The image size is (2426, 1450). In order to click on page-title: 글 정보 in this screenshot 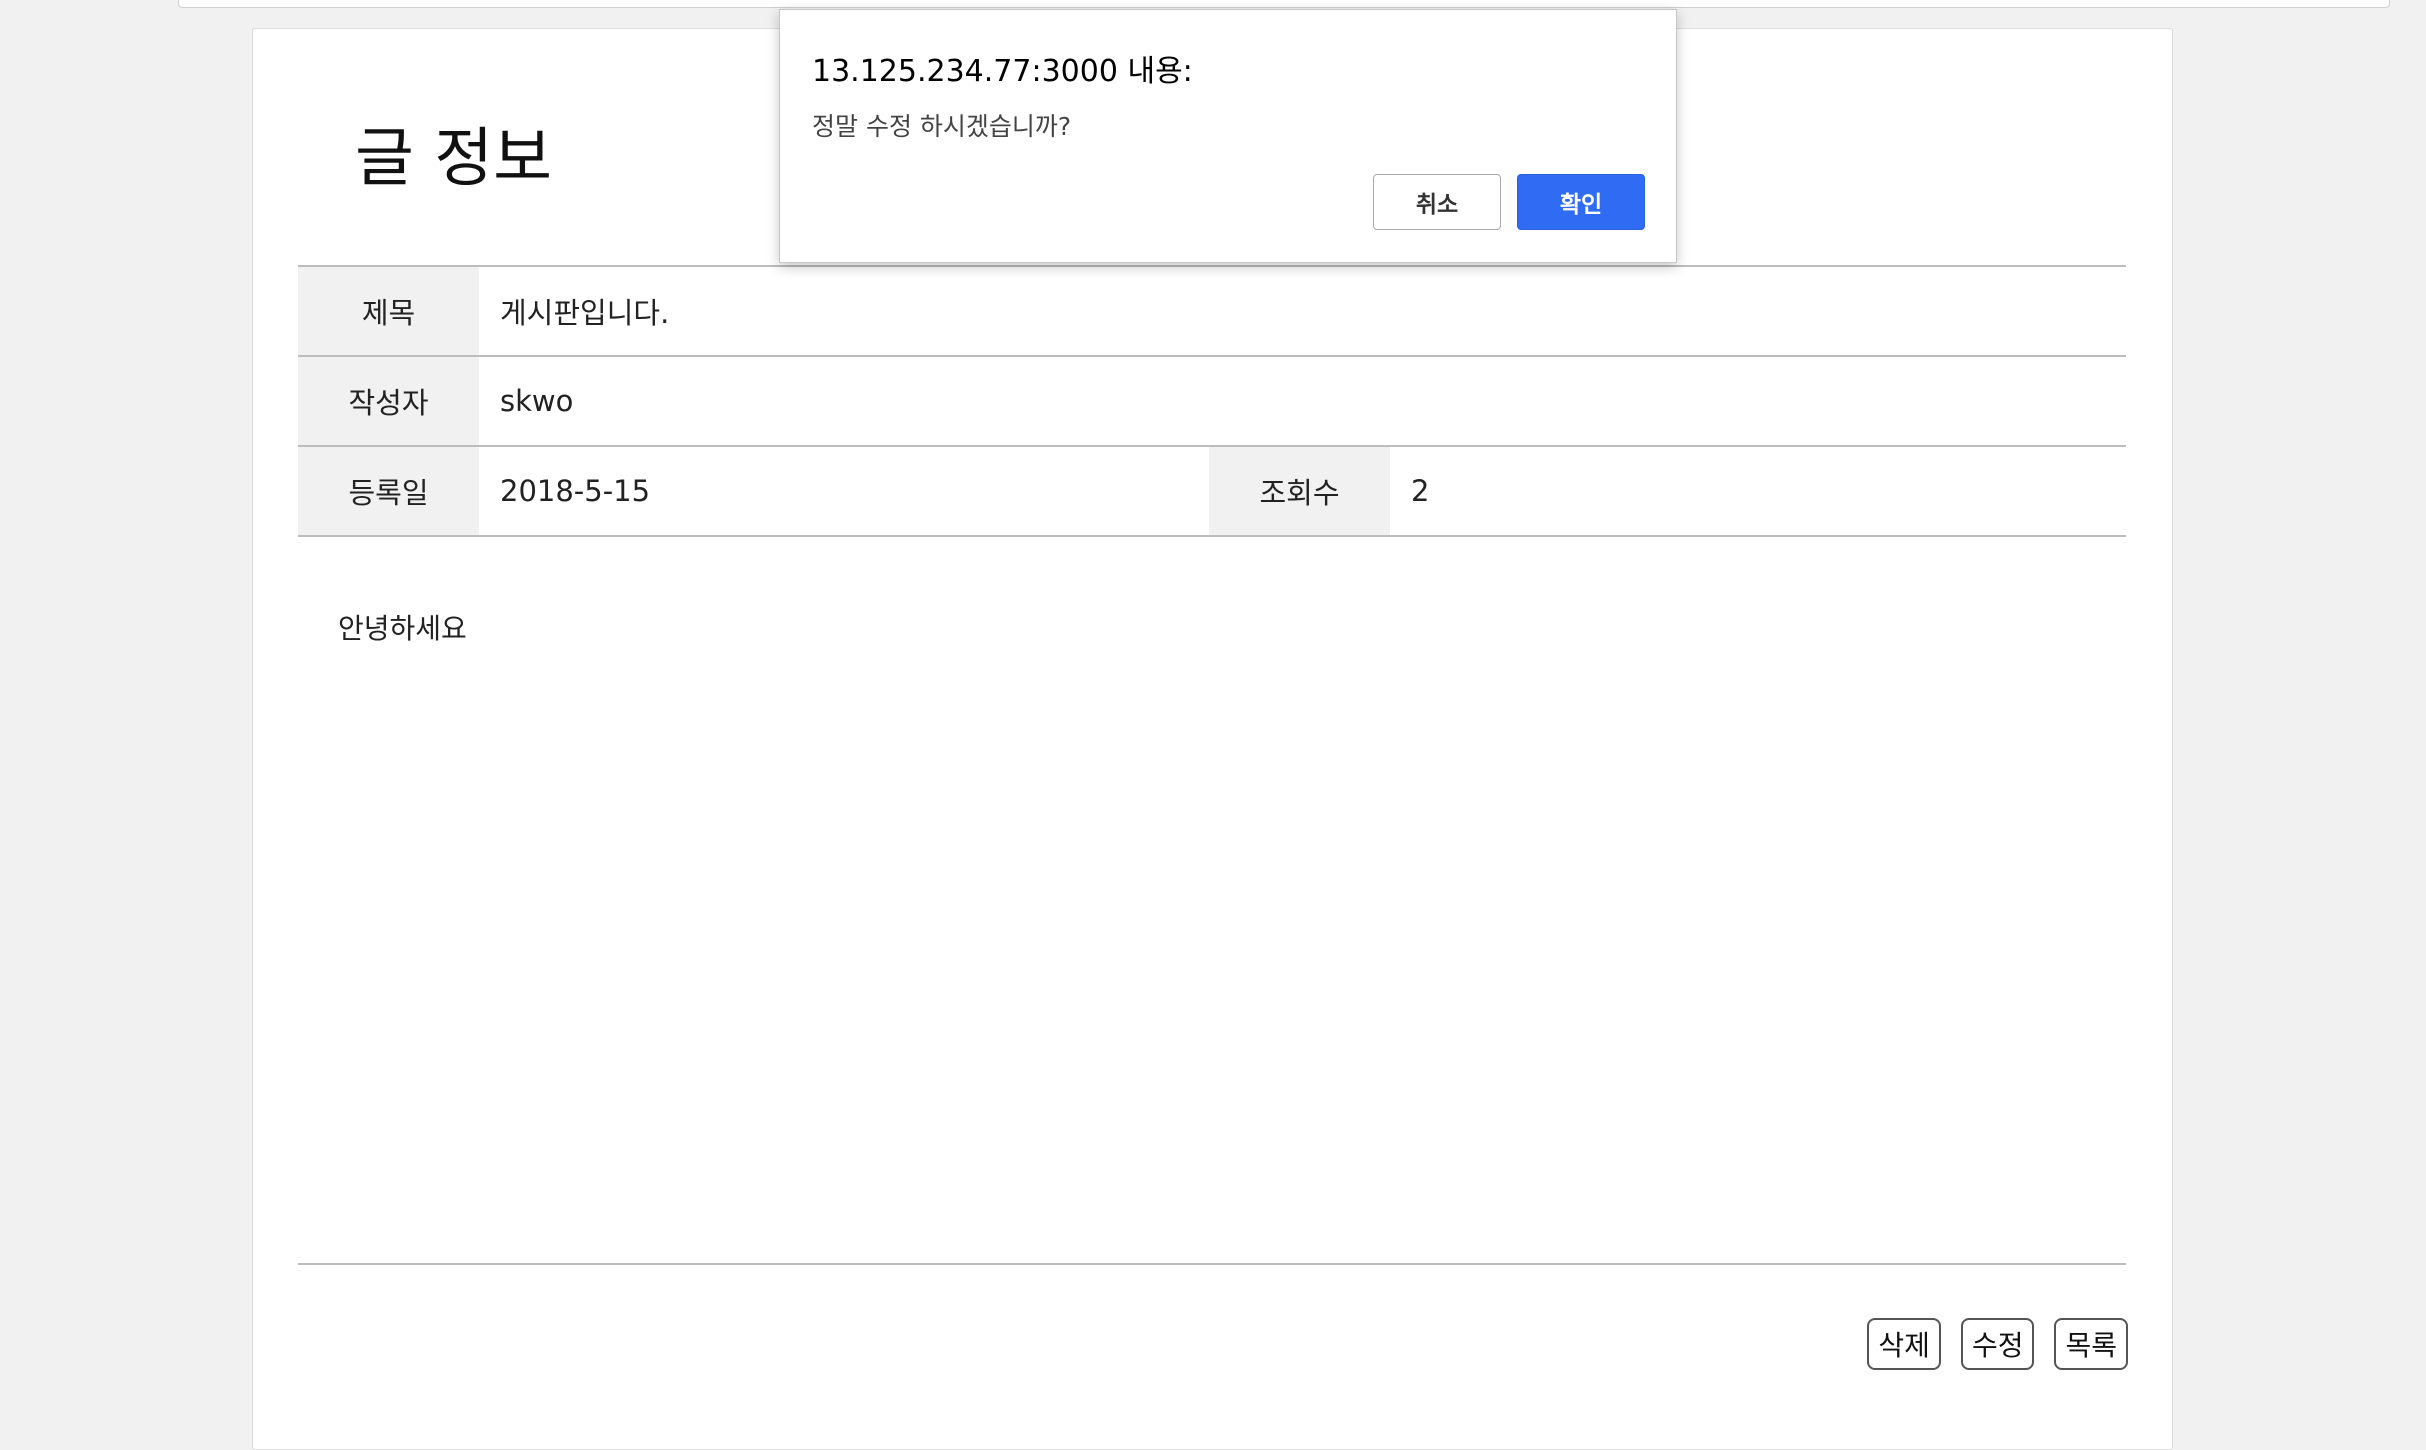, I will do `click(453, 159)`.